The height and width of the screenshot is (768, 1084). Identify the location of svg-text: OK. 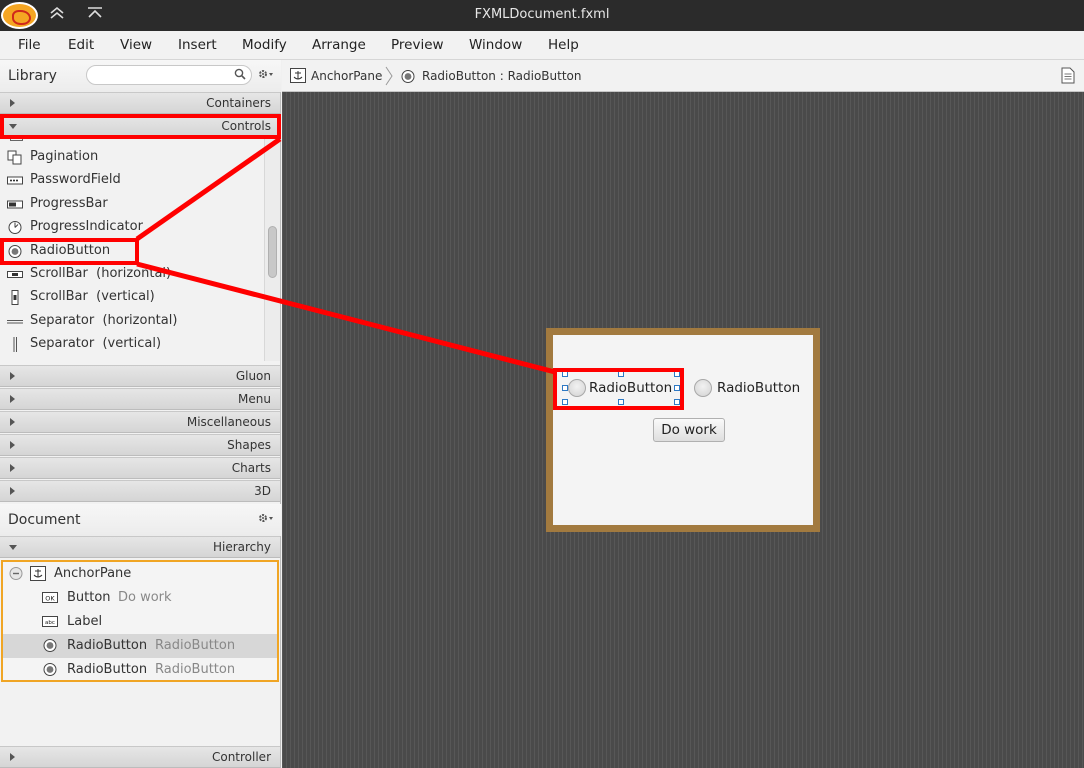
(50, 599).